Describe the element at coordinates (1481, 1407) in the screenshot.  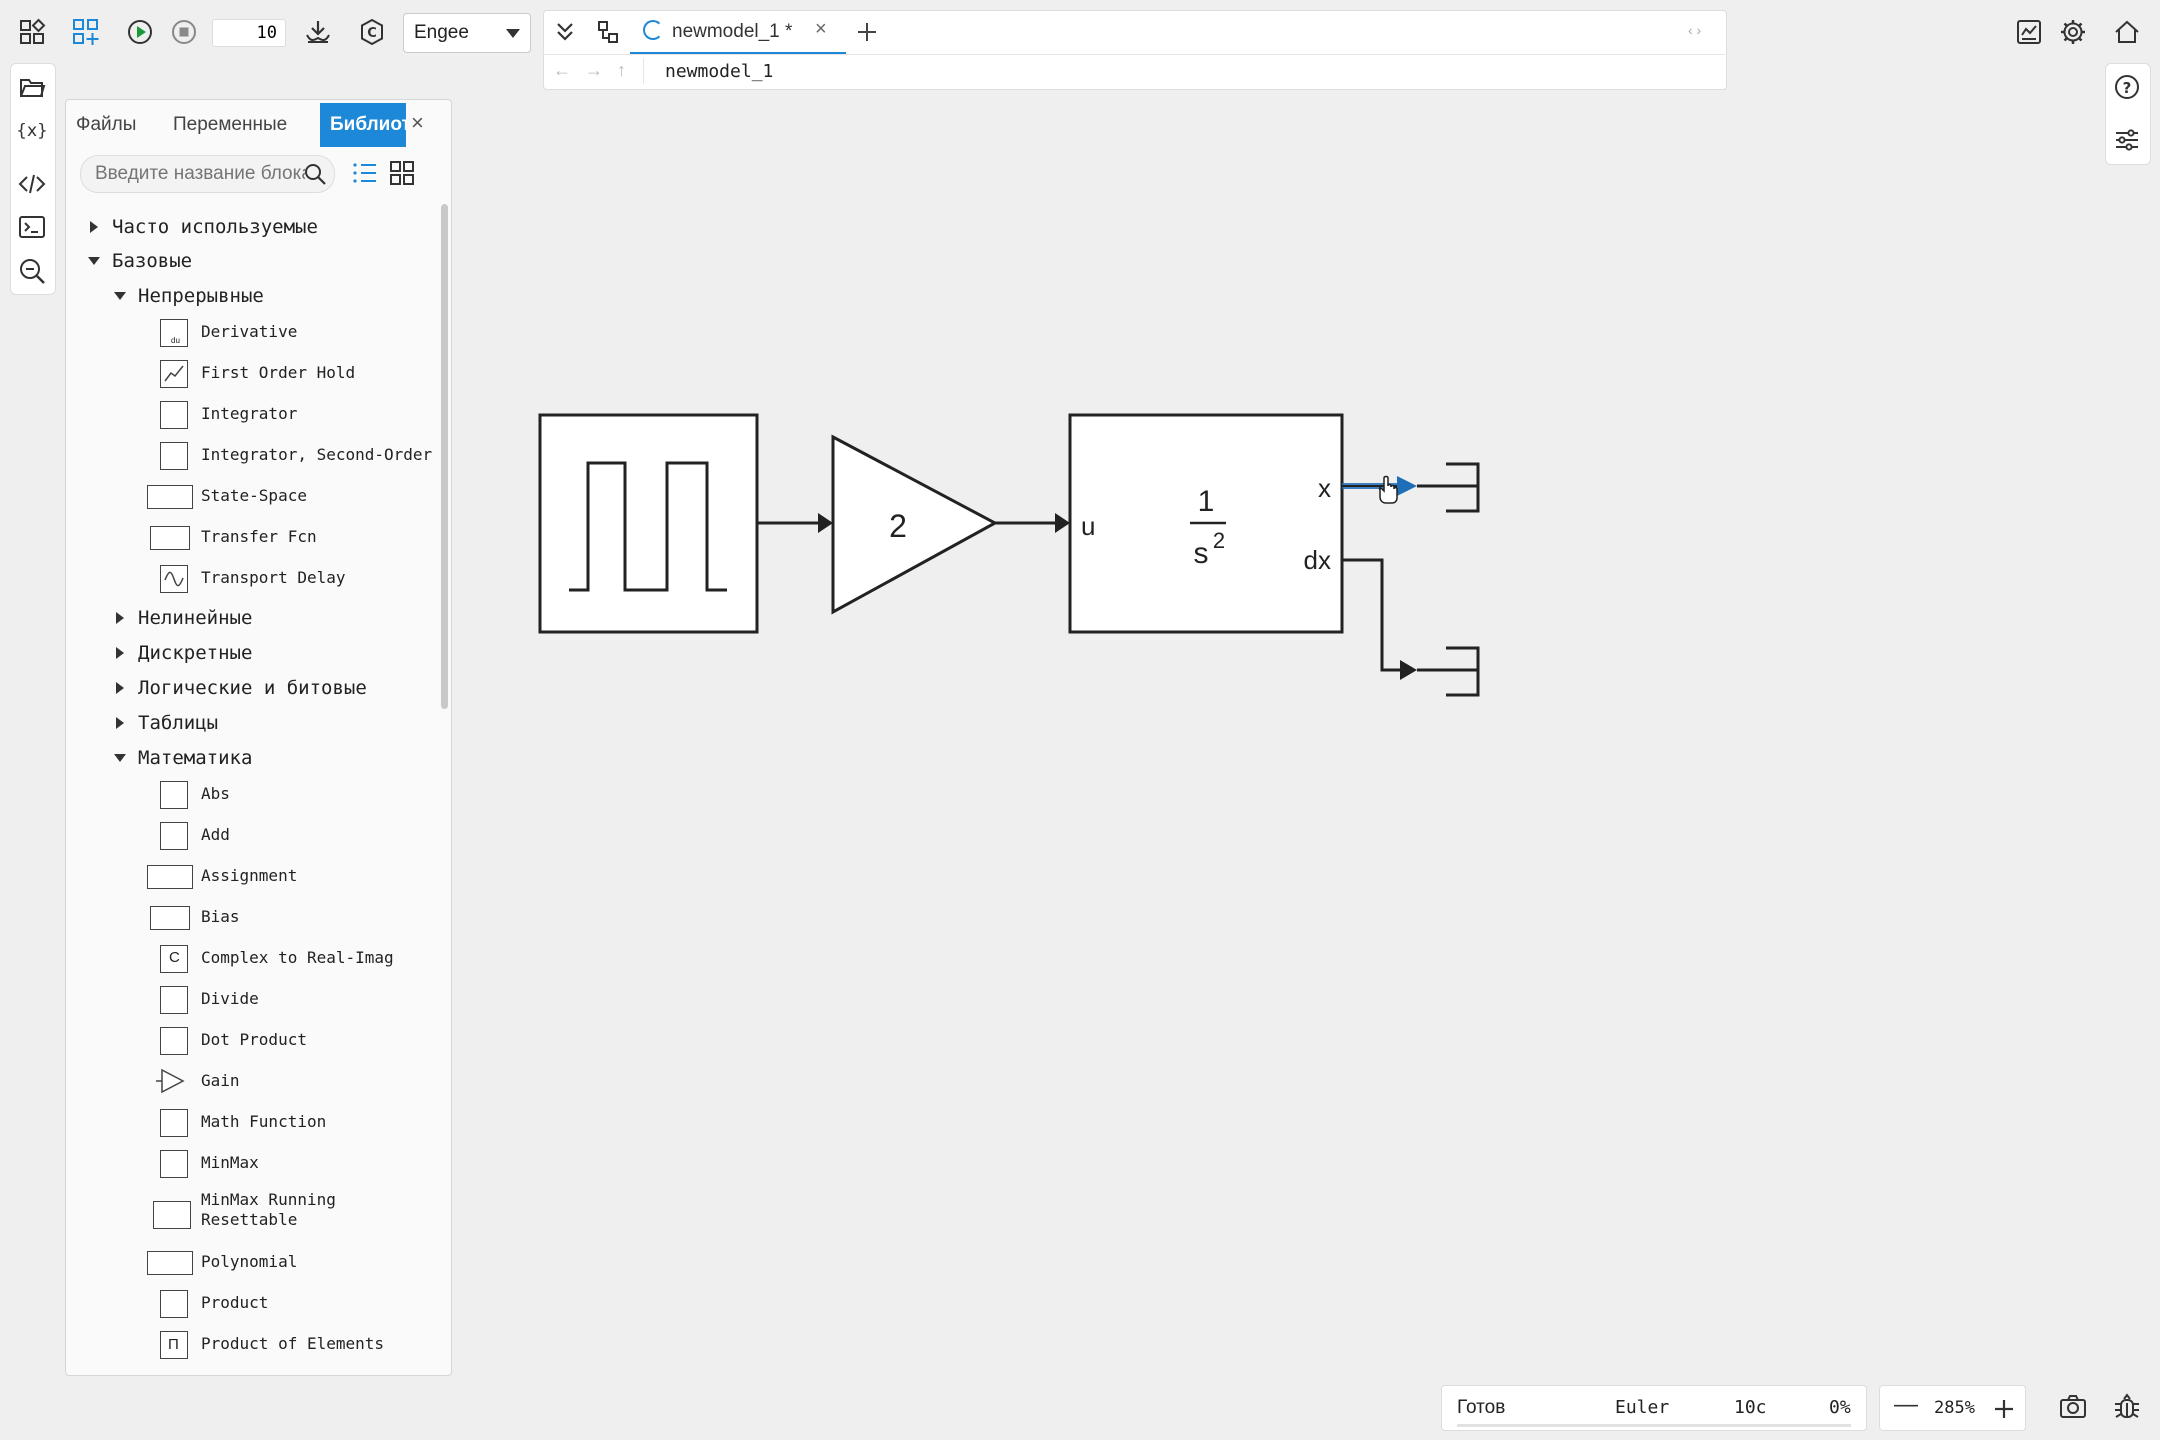
I see `status-state: Готов` at that location.